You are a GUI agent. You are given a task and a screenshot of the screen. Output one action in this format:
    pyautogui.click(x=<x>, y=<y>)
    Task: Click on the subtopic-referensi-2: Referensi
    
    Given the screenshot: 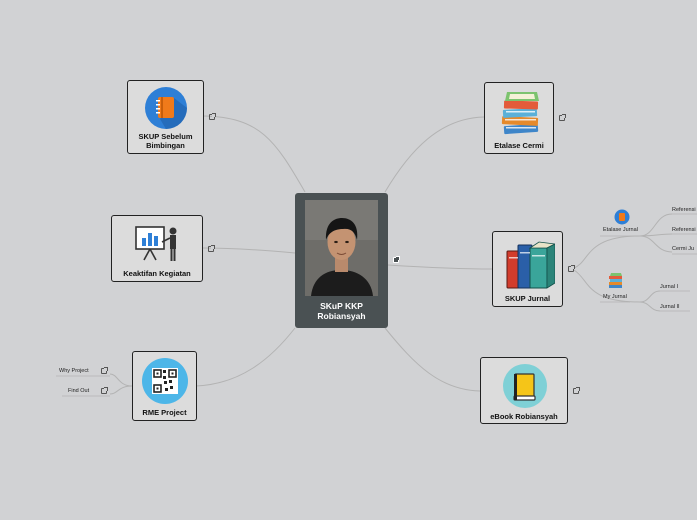 What is the action you would take?
    pyautogui.click(x=684, y=230)
    